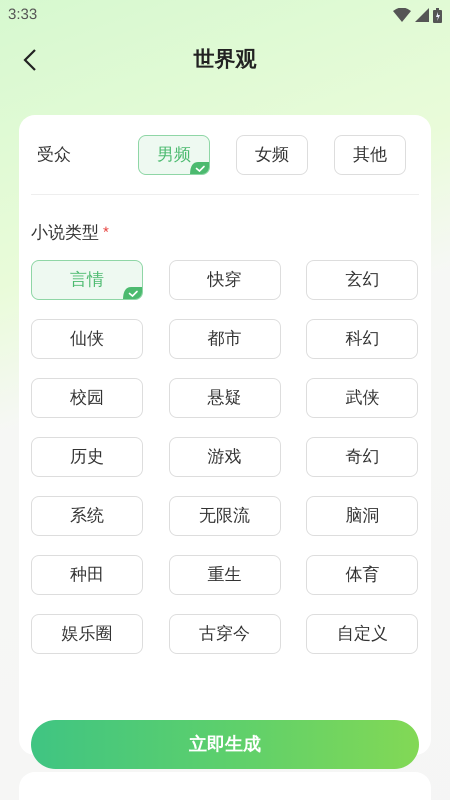  Describe the element at coordinates (65, 233) in the screenshot. I see `field-label: 小说类型` at that location.